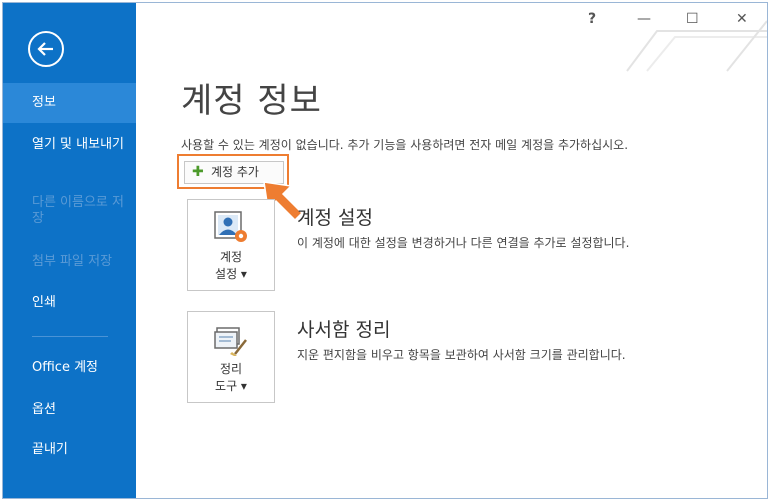  What do you see at coordinates (251, 101) in the screenshot?
I see `page-title: 계정 정보` at bounding box center [251, 101].